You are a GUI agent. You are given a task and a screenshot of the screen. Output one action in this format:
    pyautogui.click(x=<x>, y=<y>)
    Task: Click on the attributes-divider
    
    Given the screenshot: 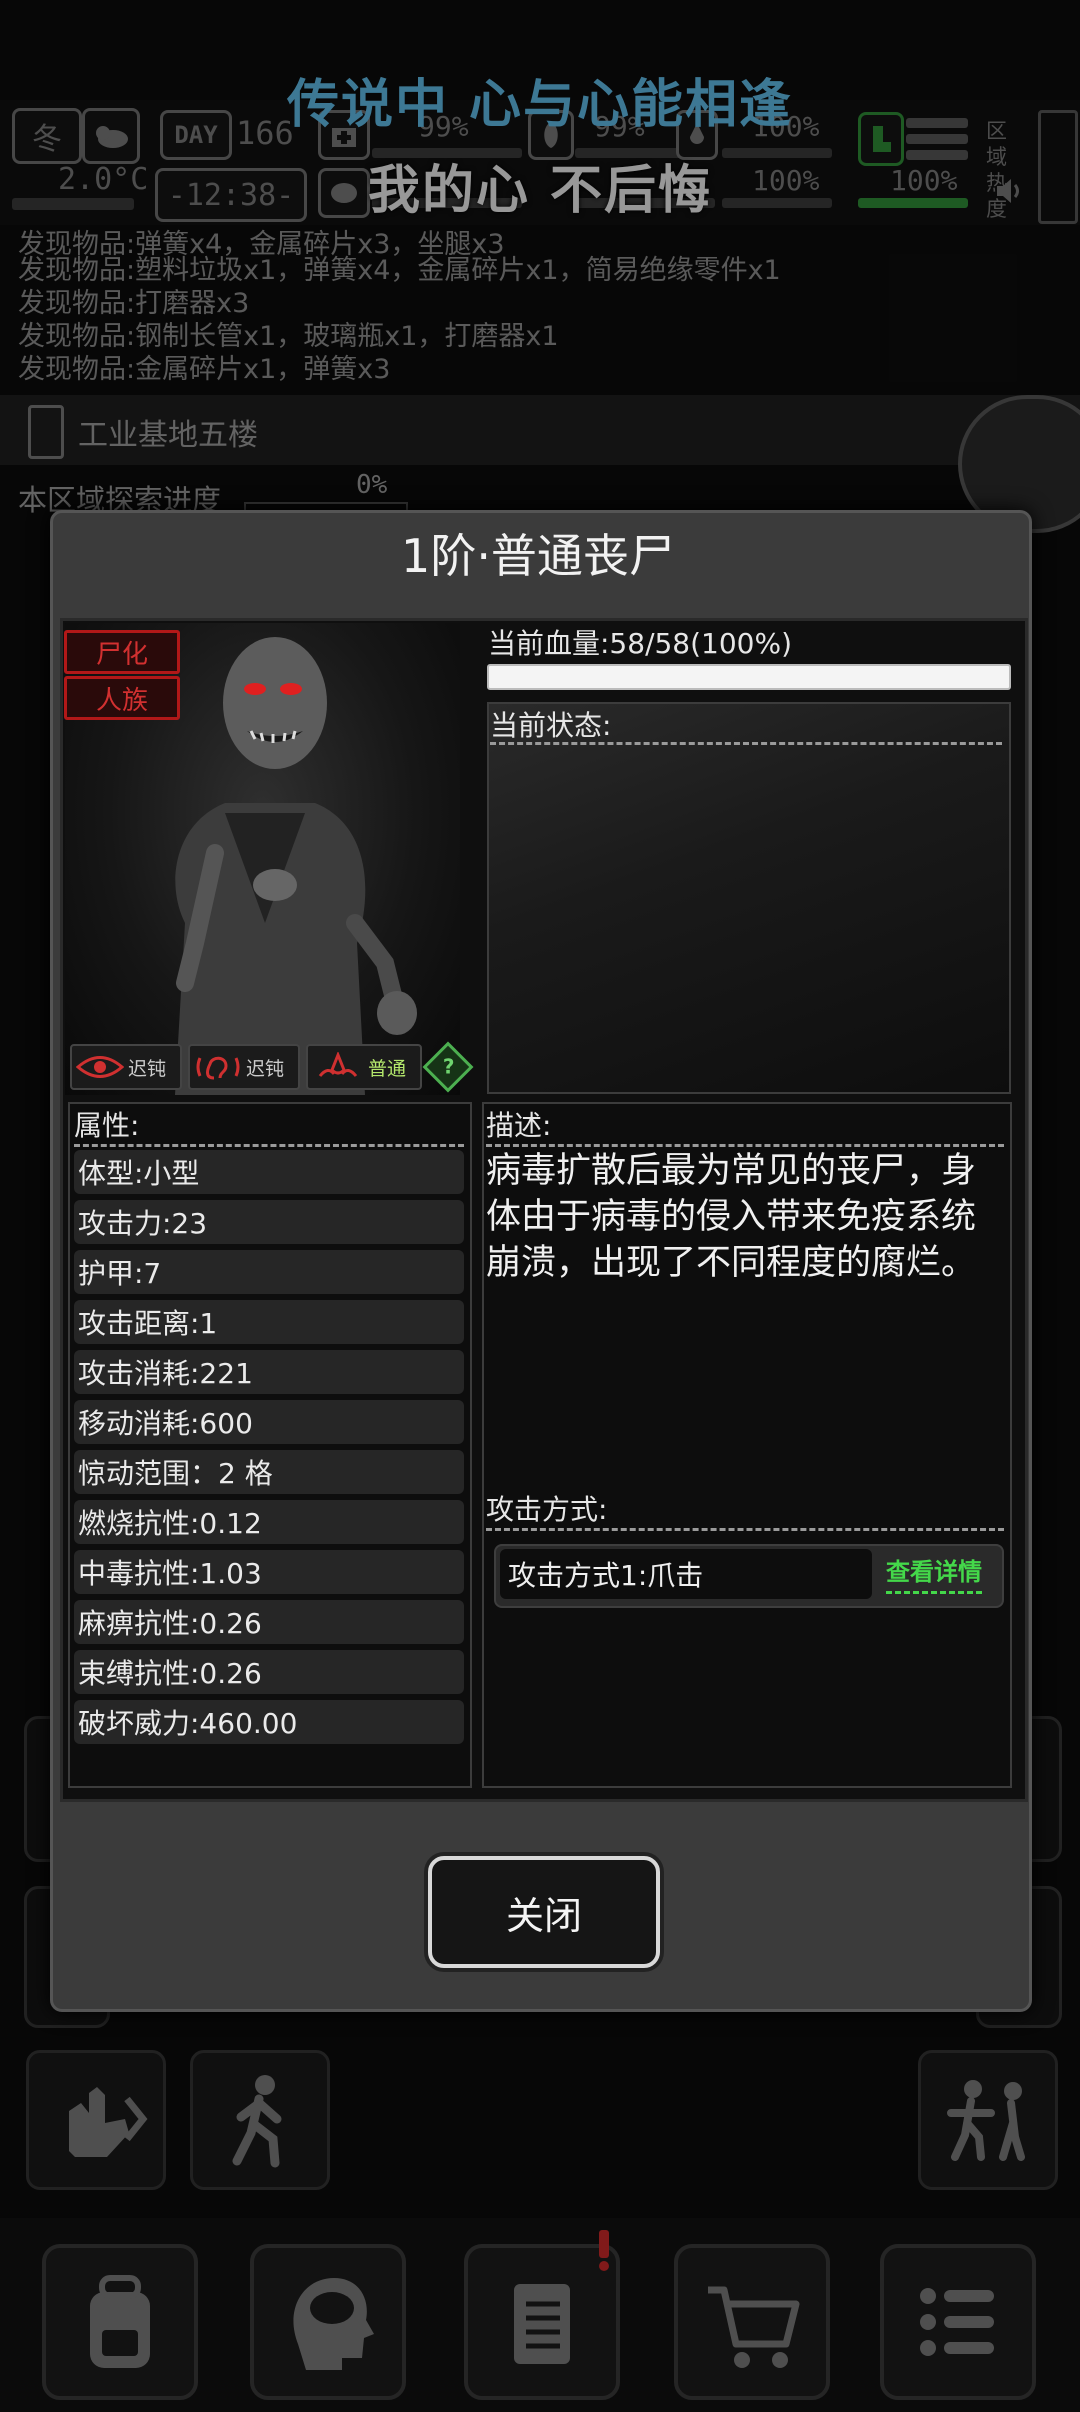 What is the action you would take?
    pyautogui.click(x=269, y=1145)
    